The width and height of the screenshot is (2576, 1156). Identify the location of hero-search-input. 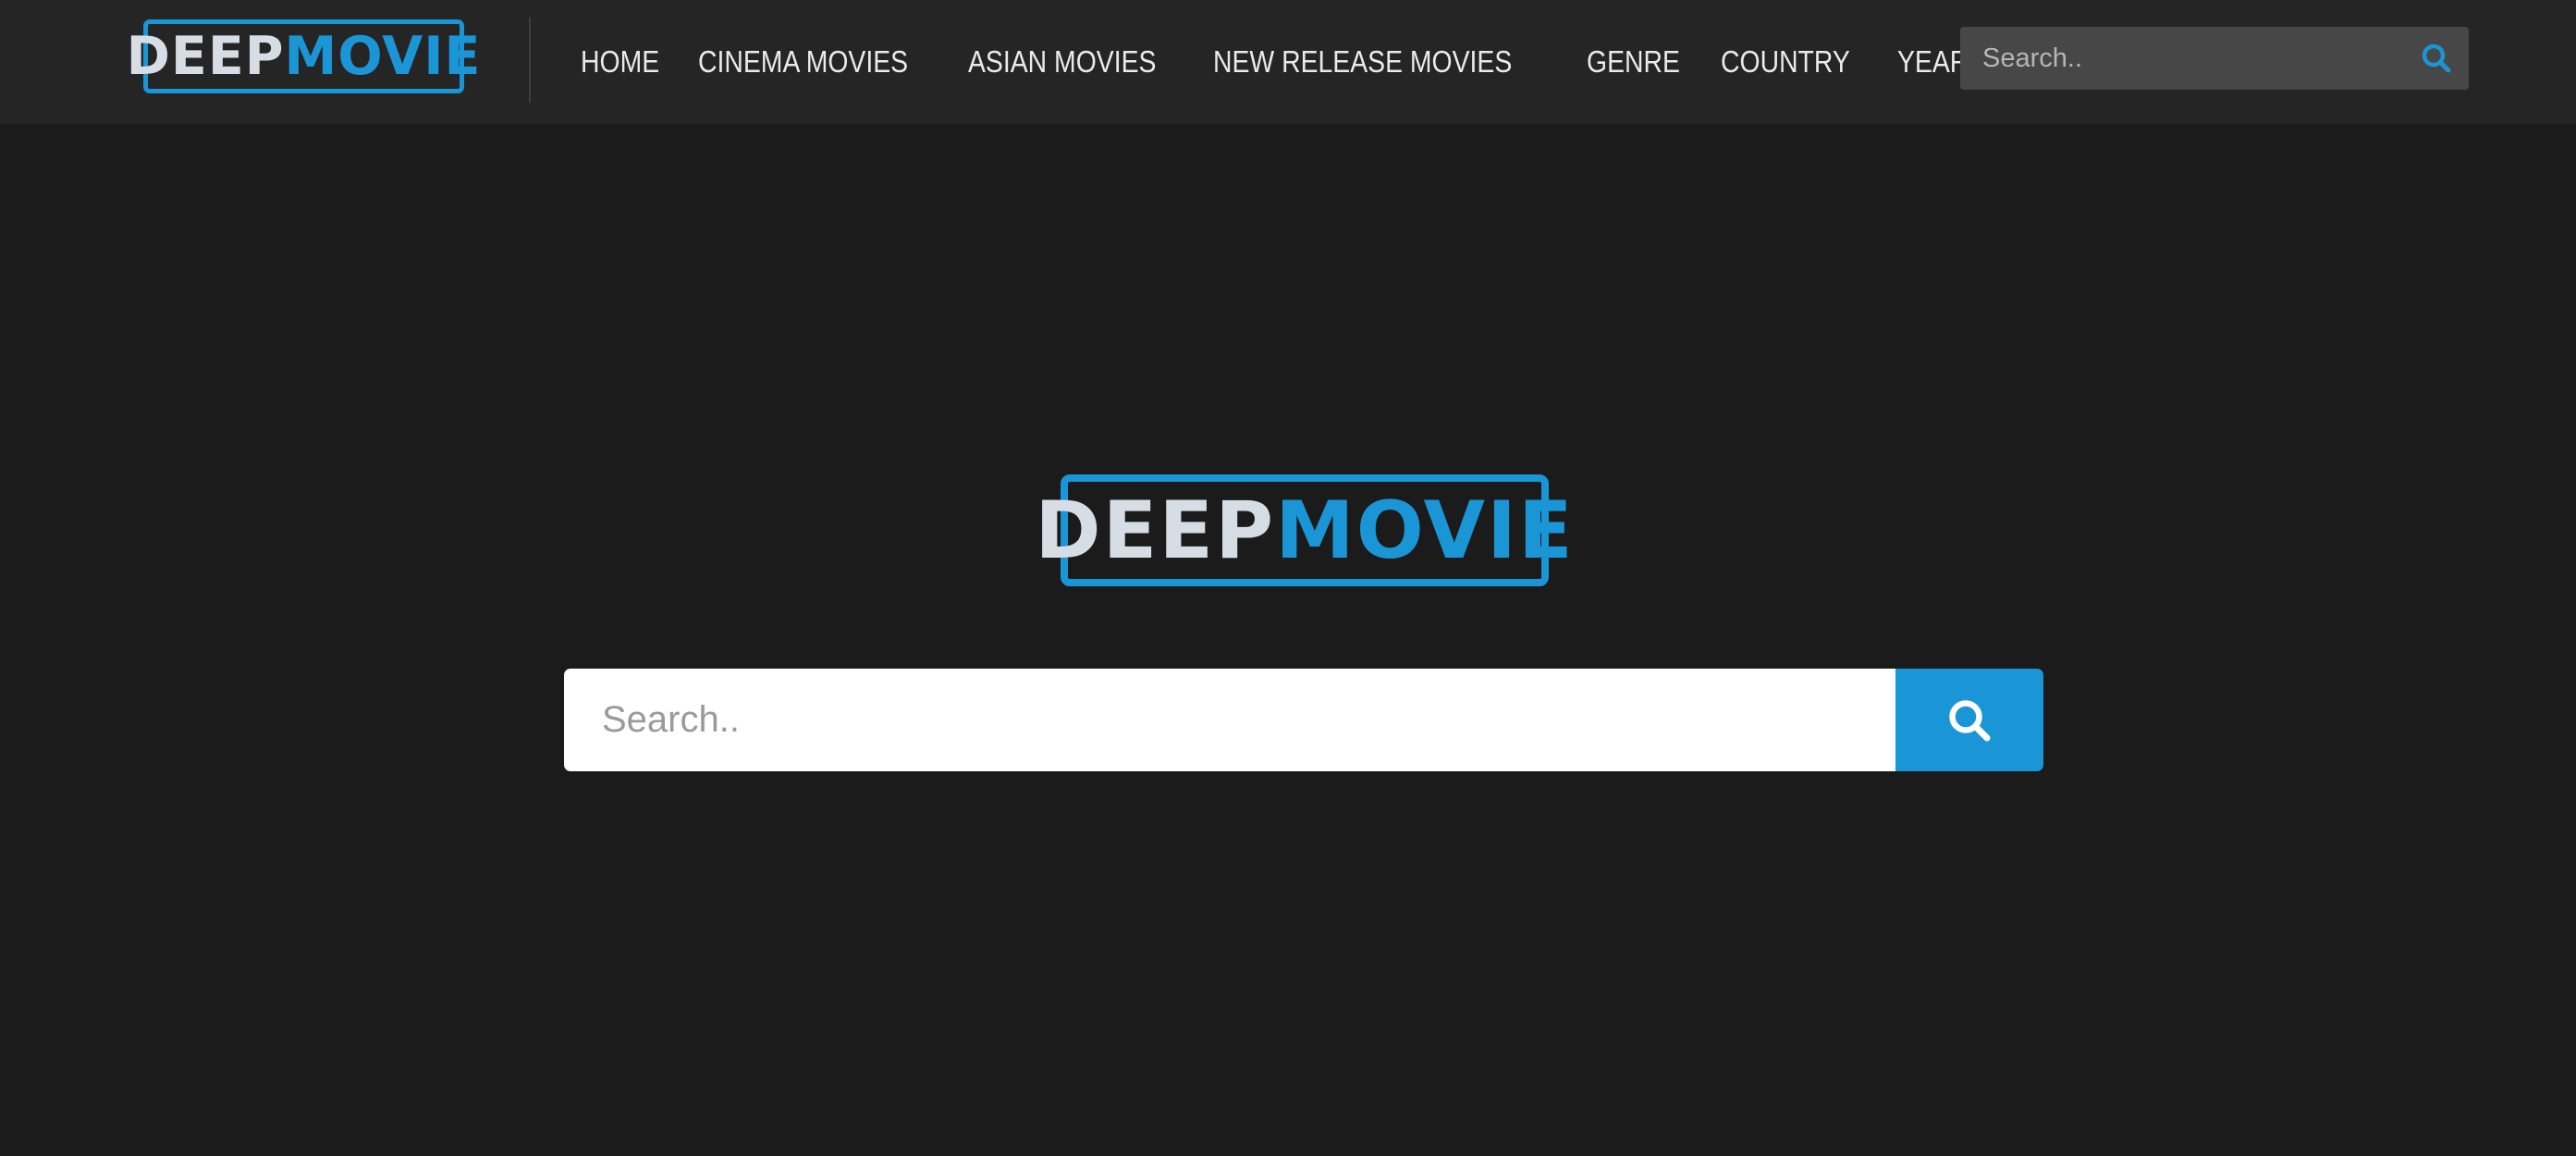
(1229, 720).